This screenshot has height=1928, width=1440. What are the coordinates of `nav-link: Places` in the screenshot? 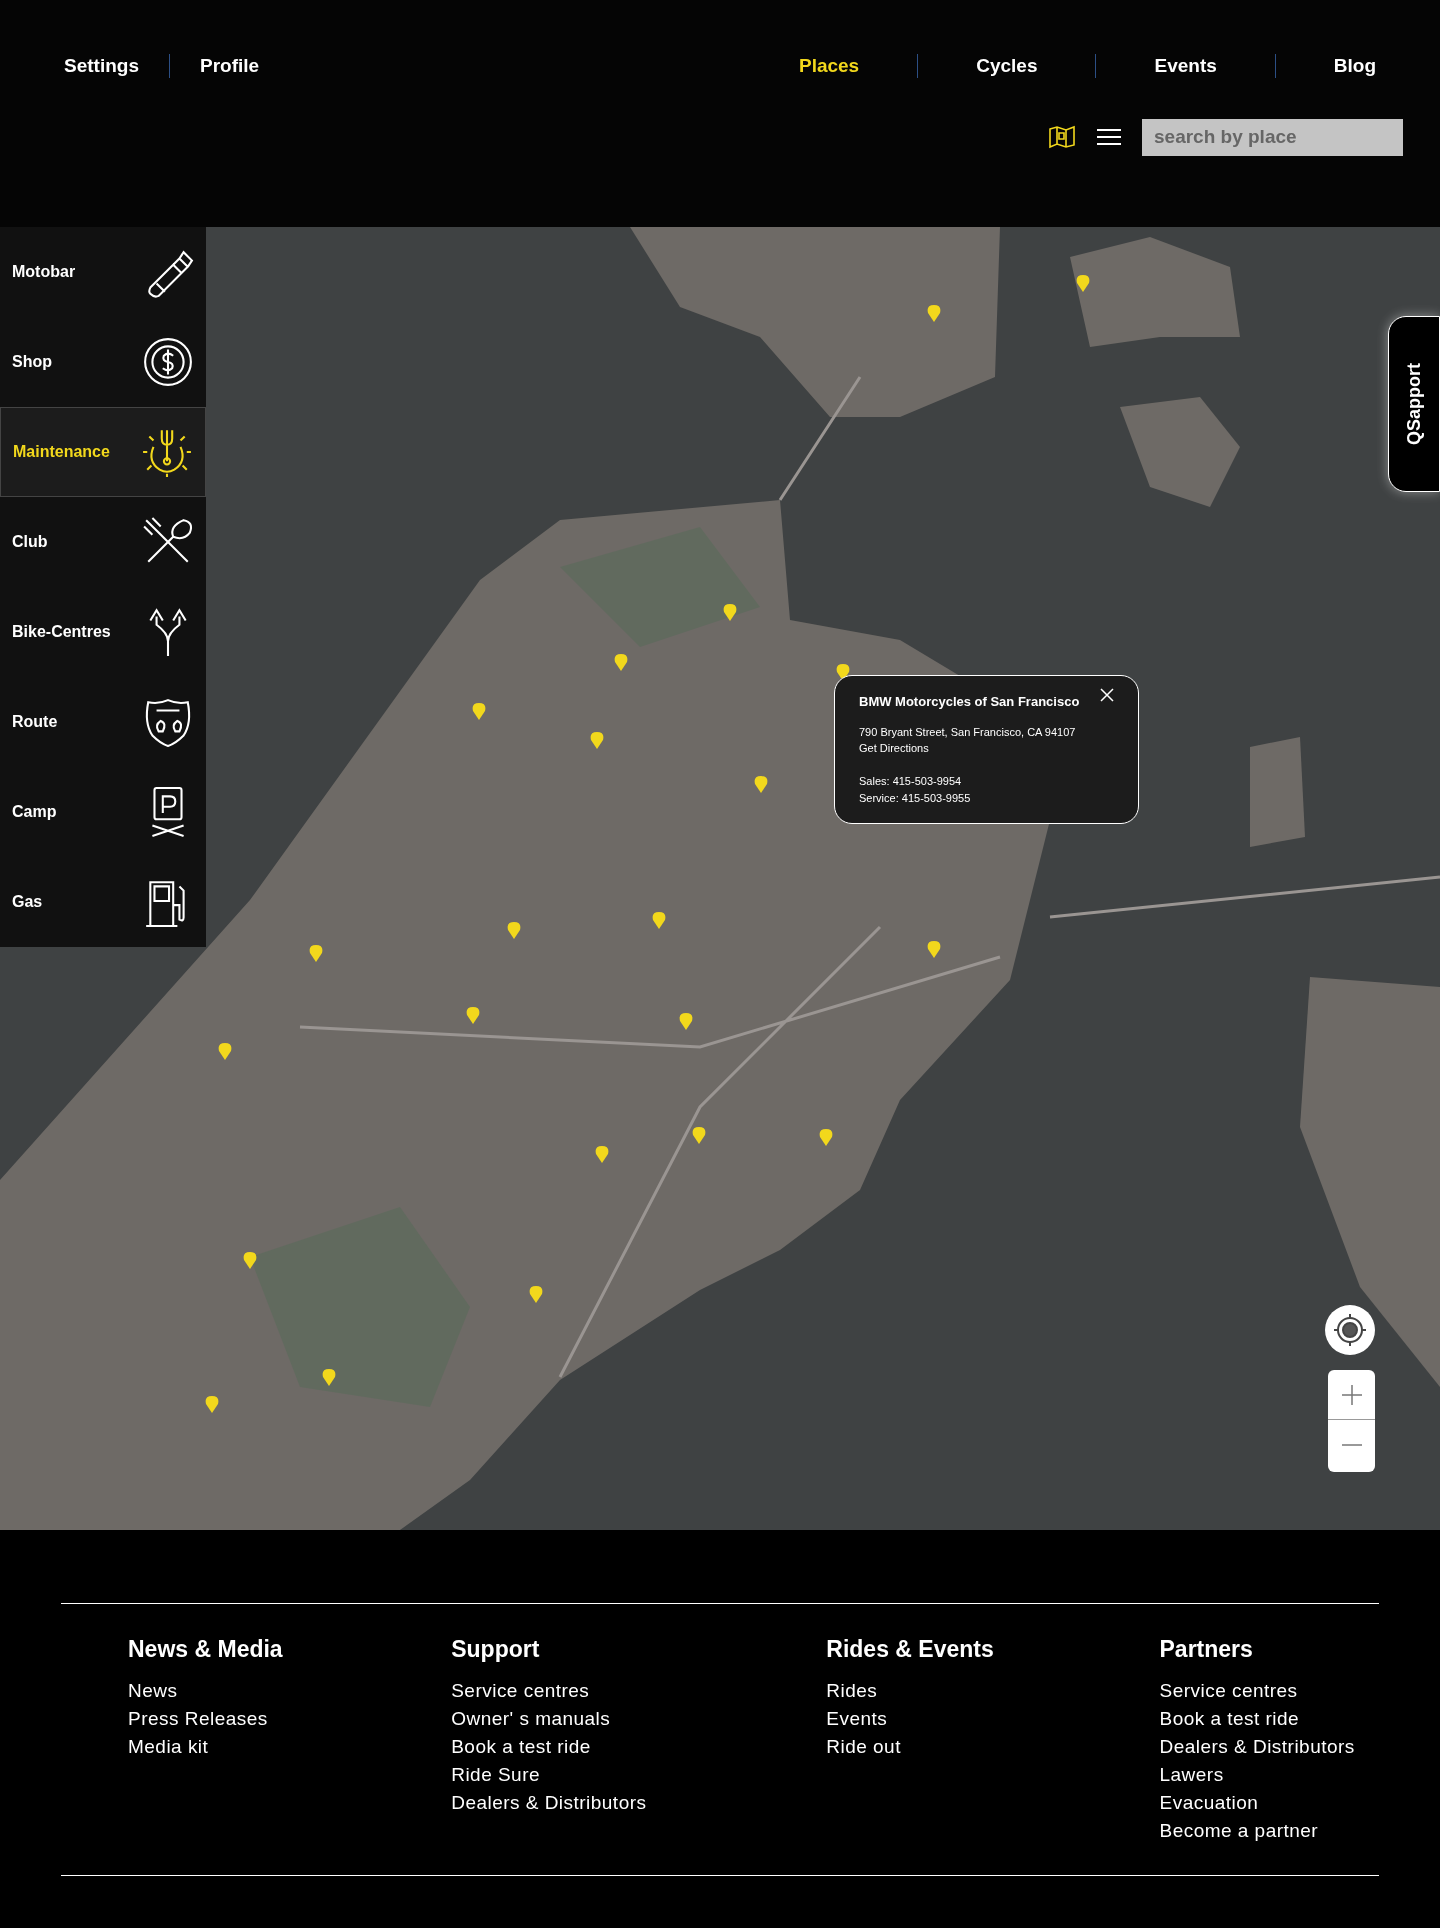 It's located at (829, 66).